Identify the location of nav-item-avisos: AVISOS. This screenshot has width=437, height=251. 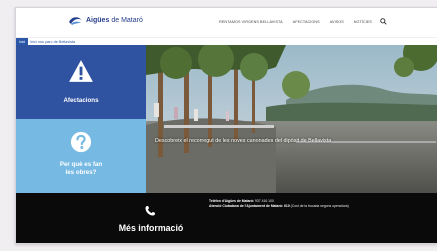
(337, 22).